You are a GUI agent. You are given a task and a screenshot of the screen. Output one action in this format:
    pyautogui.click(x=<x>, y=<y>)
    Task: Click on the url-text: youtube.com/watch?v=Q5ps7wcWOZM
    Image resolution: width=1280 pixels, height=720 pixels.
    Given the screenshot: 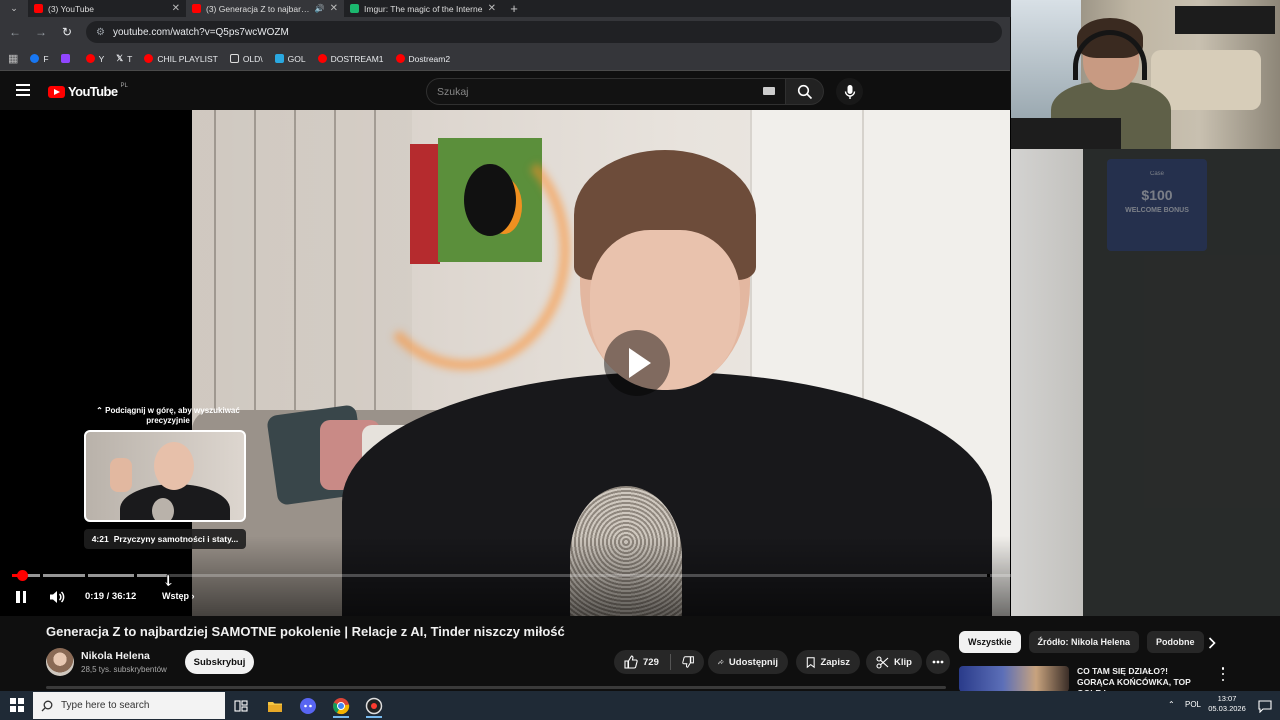 What is the action you would take?
    pyautogui.click(x=201, y=32)
    